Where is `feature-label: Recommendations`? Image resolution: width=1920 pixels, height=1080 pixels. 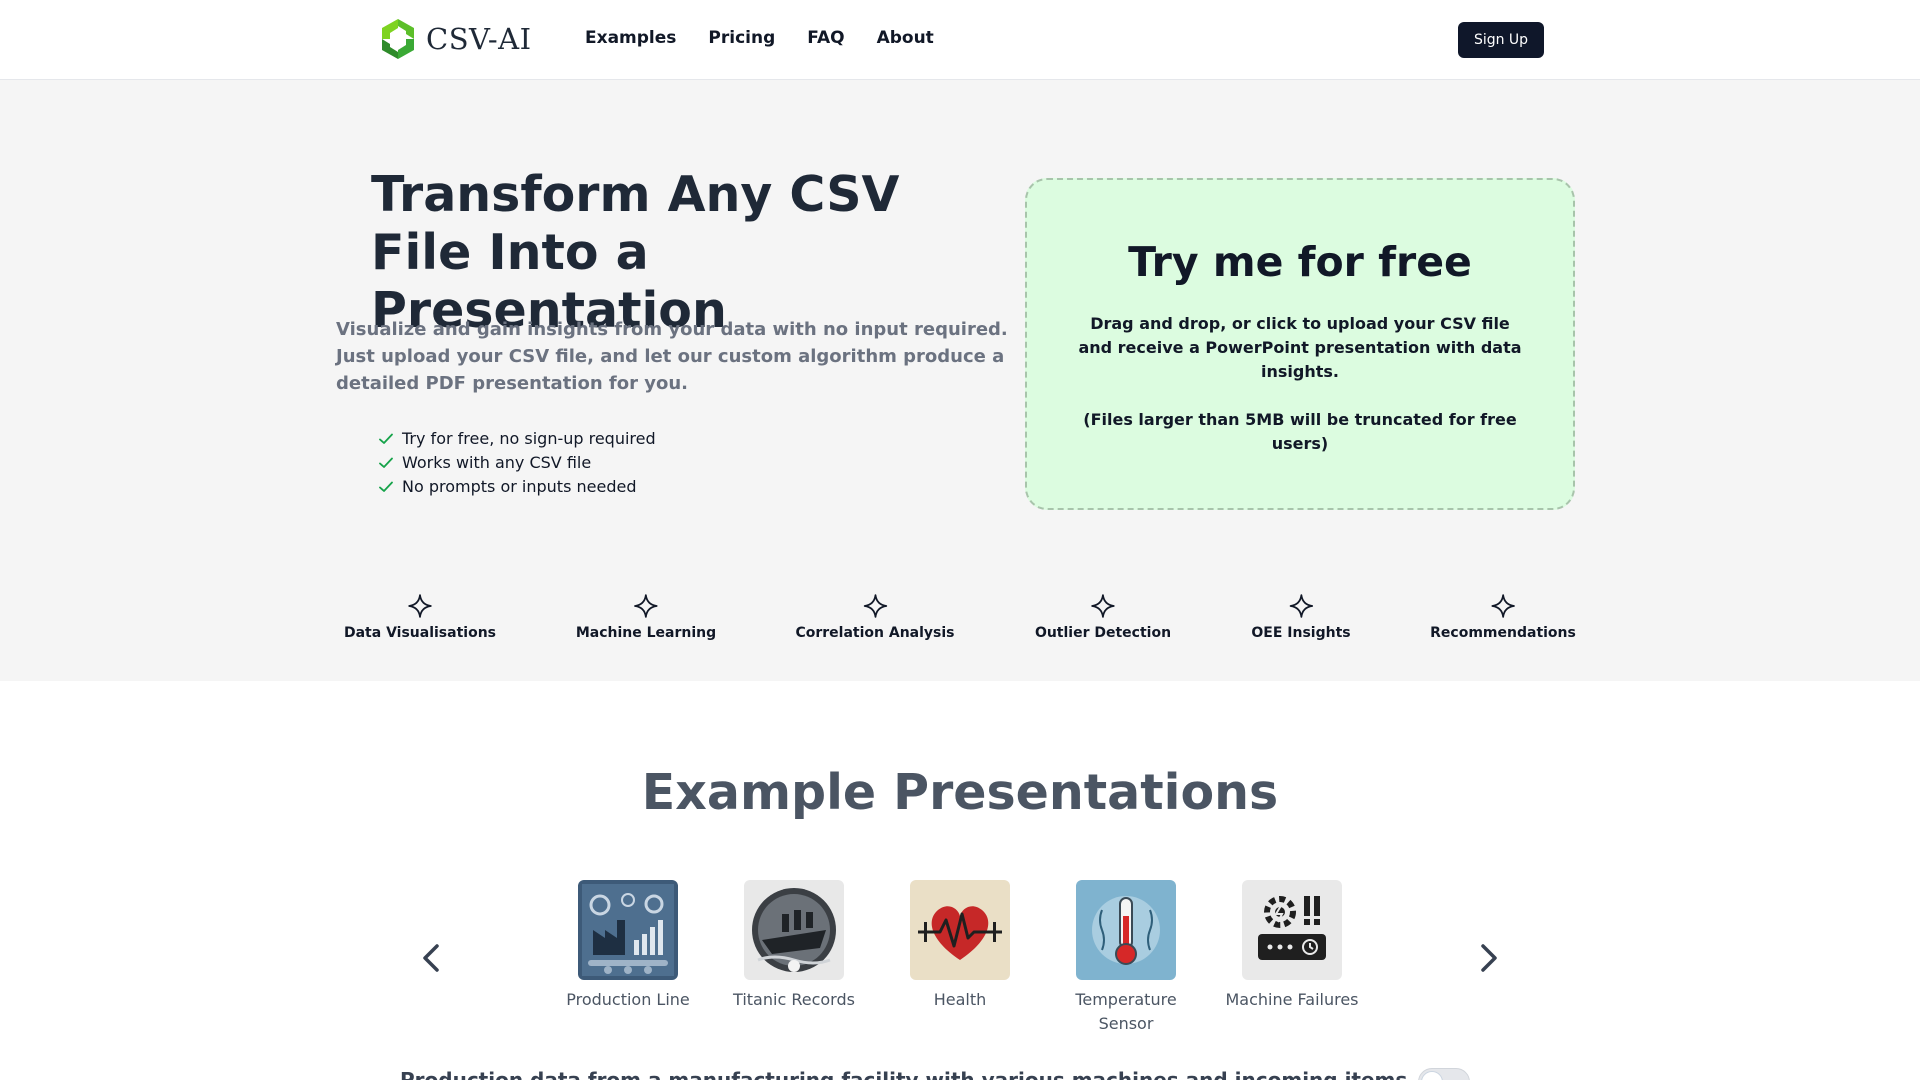 feature-label: Recommendations is located at coordinates (1503, 633).